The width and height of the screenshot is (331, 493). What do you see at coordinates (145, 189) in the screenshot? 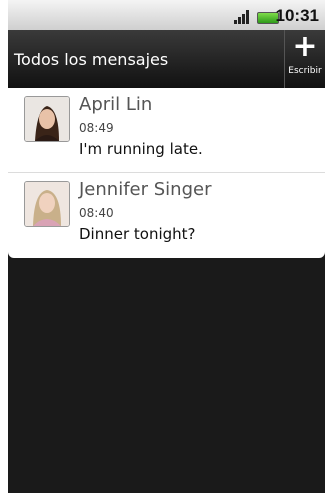
I see `contact-name: Jennifer Singer` at bounding box center [145, 189].